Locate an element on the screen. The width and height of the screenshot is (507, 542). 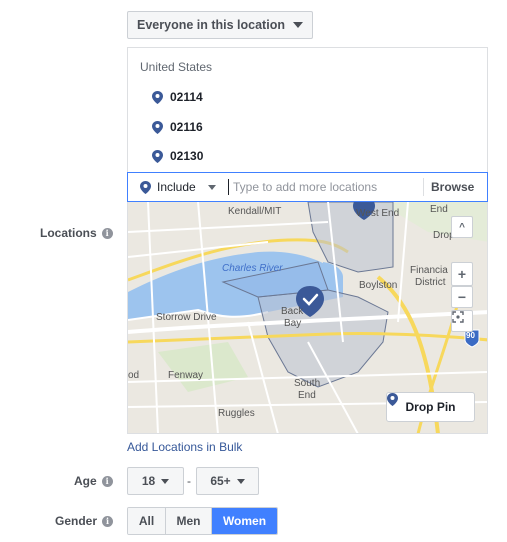
chevron-up-icon: ^ is located at coordinates (462, 227).